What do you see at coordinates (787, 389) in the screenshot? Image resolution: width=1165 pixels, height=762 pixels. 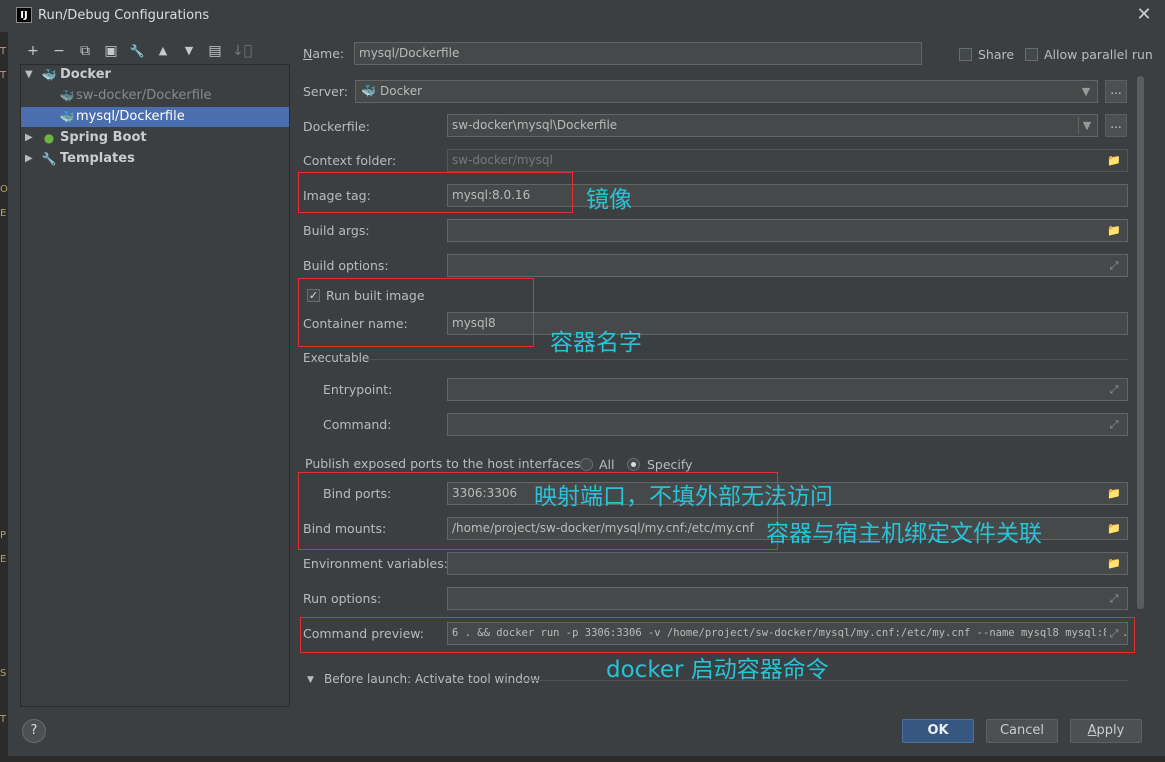 I see `entrypoint-input: ⤢` at bounding box center [787, 389].